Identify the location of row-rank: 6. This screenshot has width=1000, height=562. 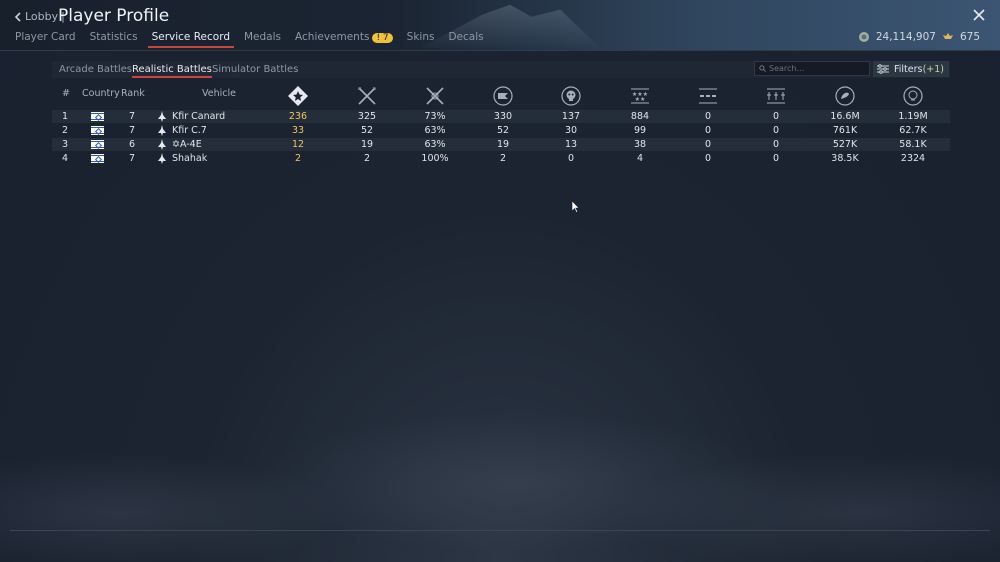
(132, 144).